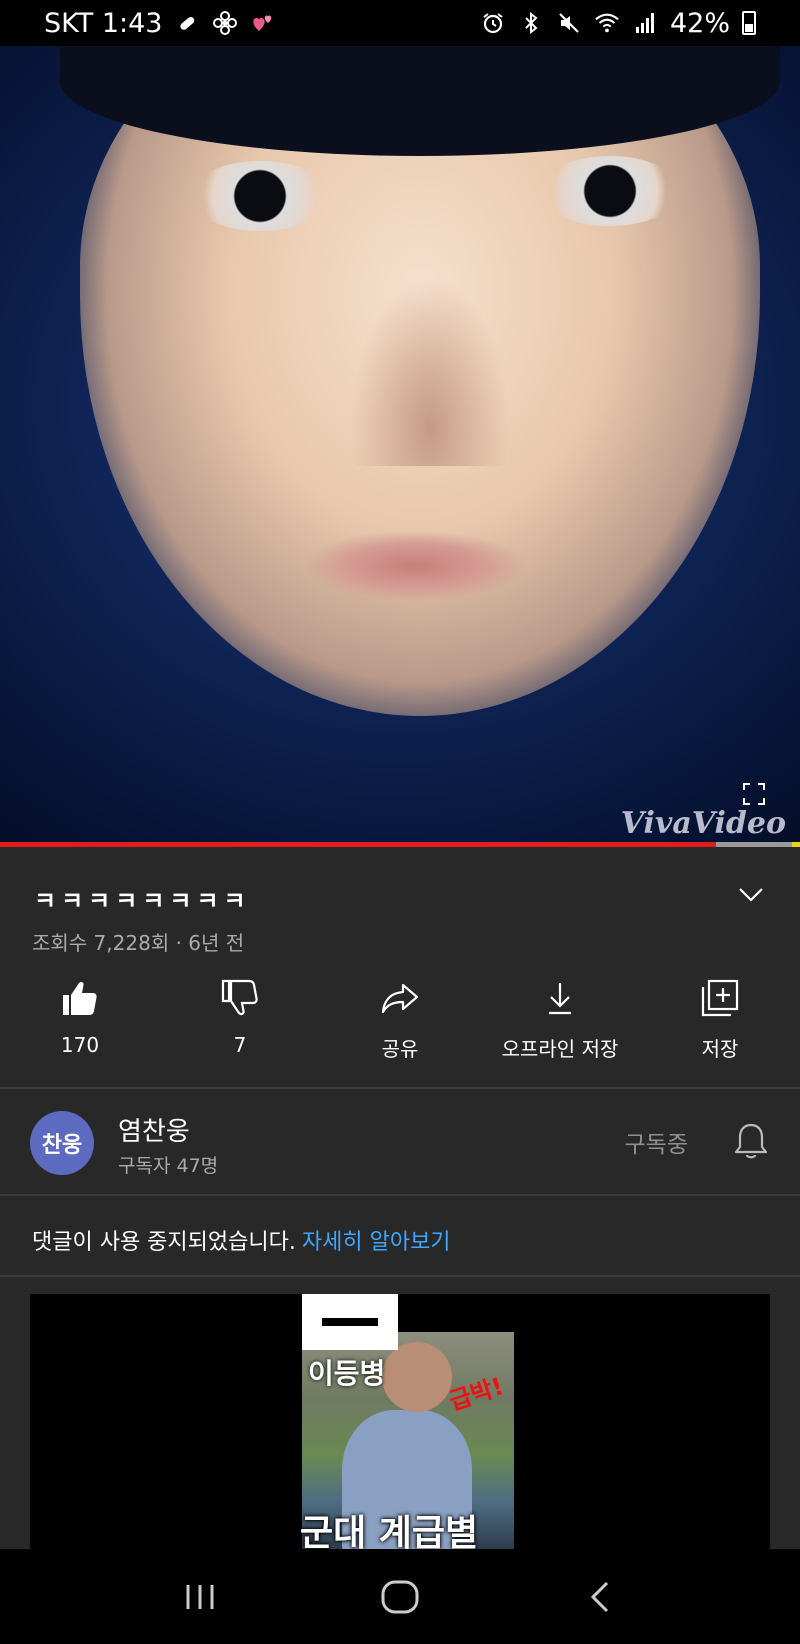 The height and width of the screenshot is (1644, 800). I want to click on status-left: SKT 1:43, so click(160, 23).